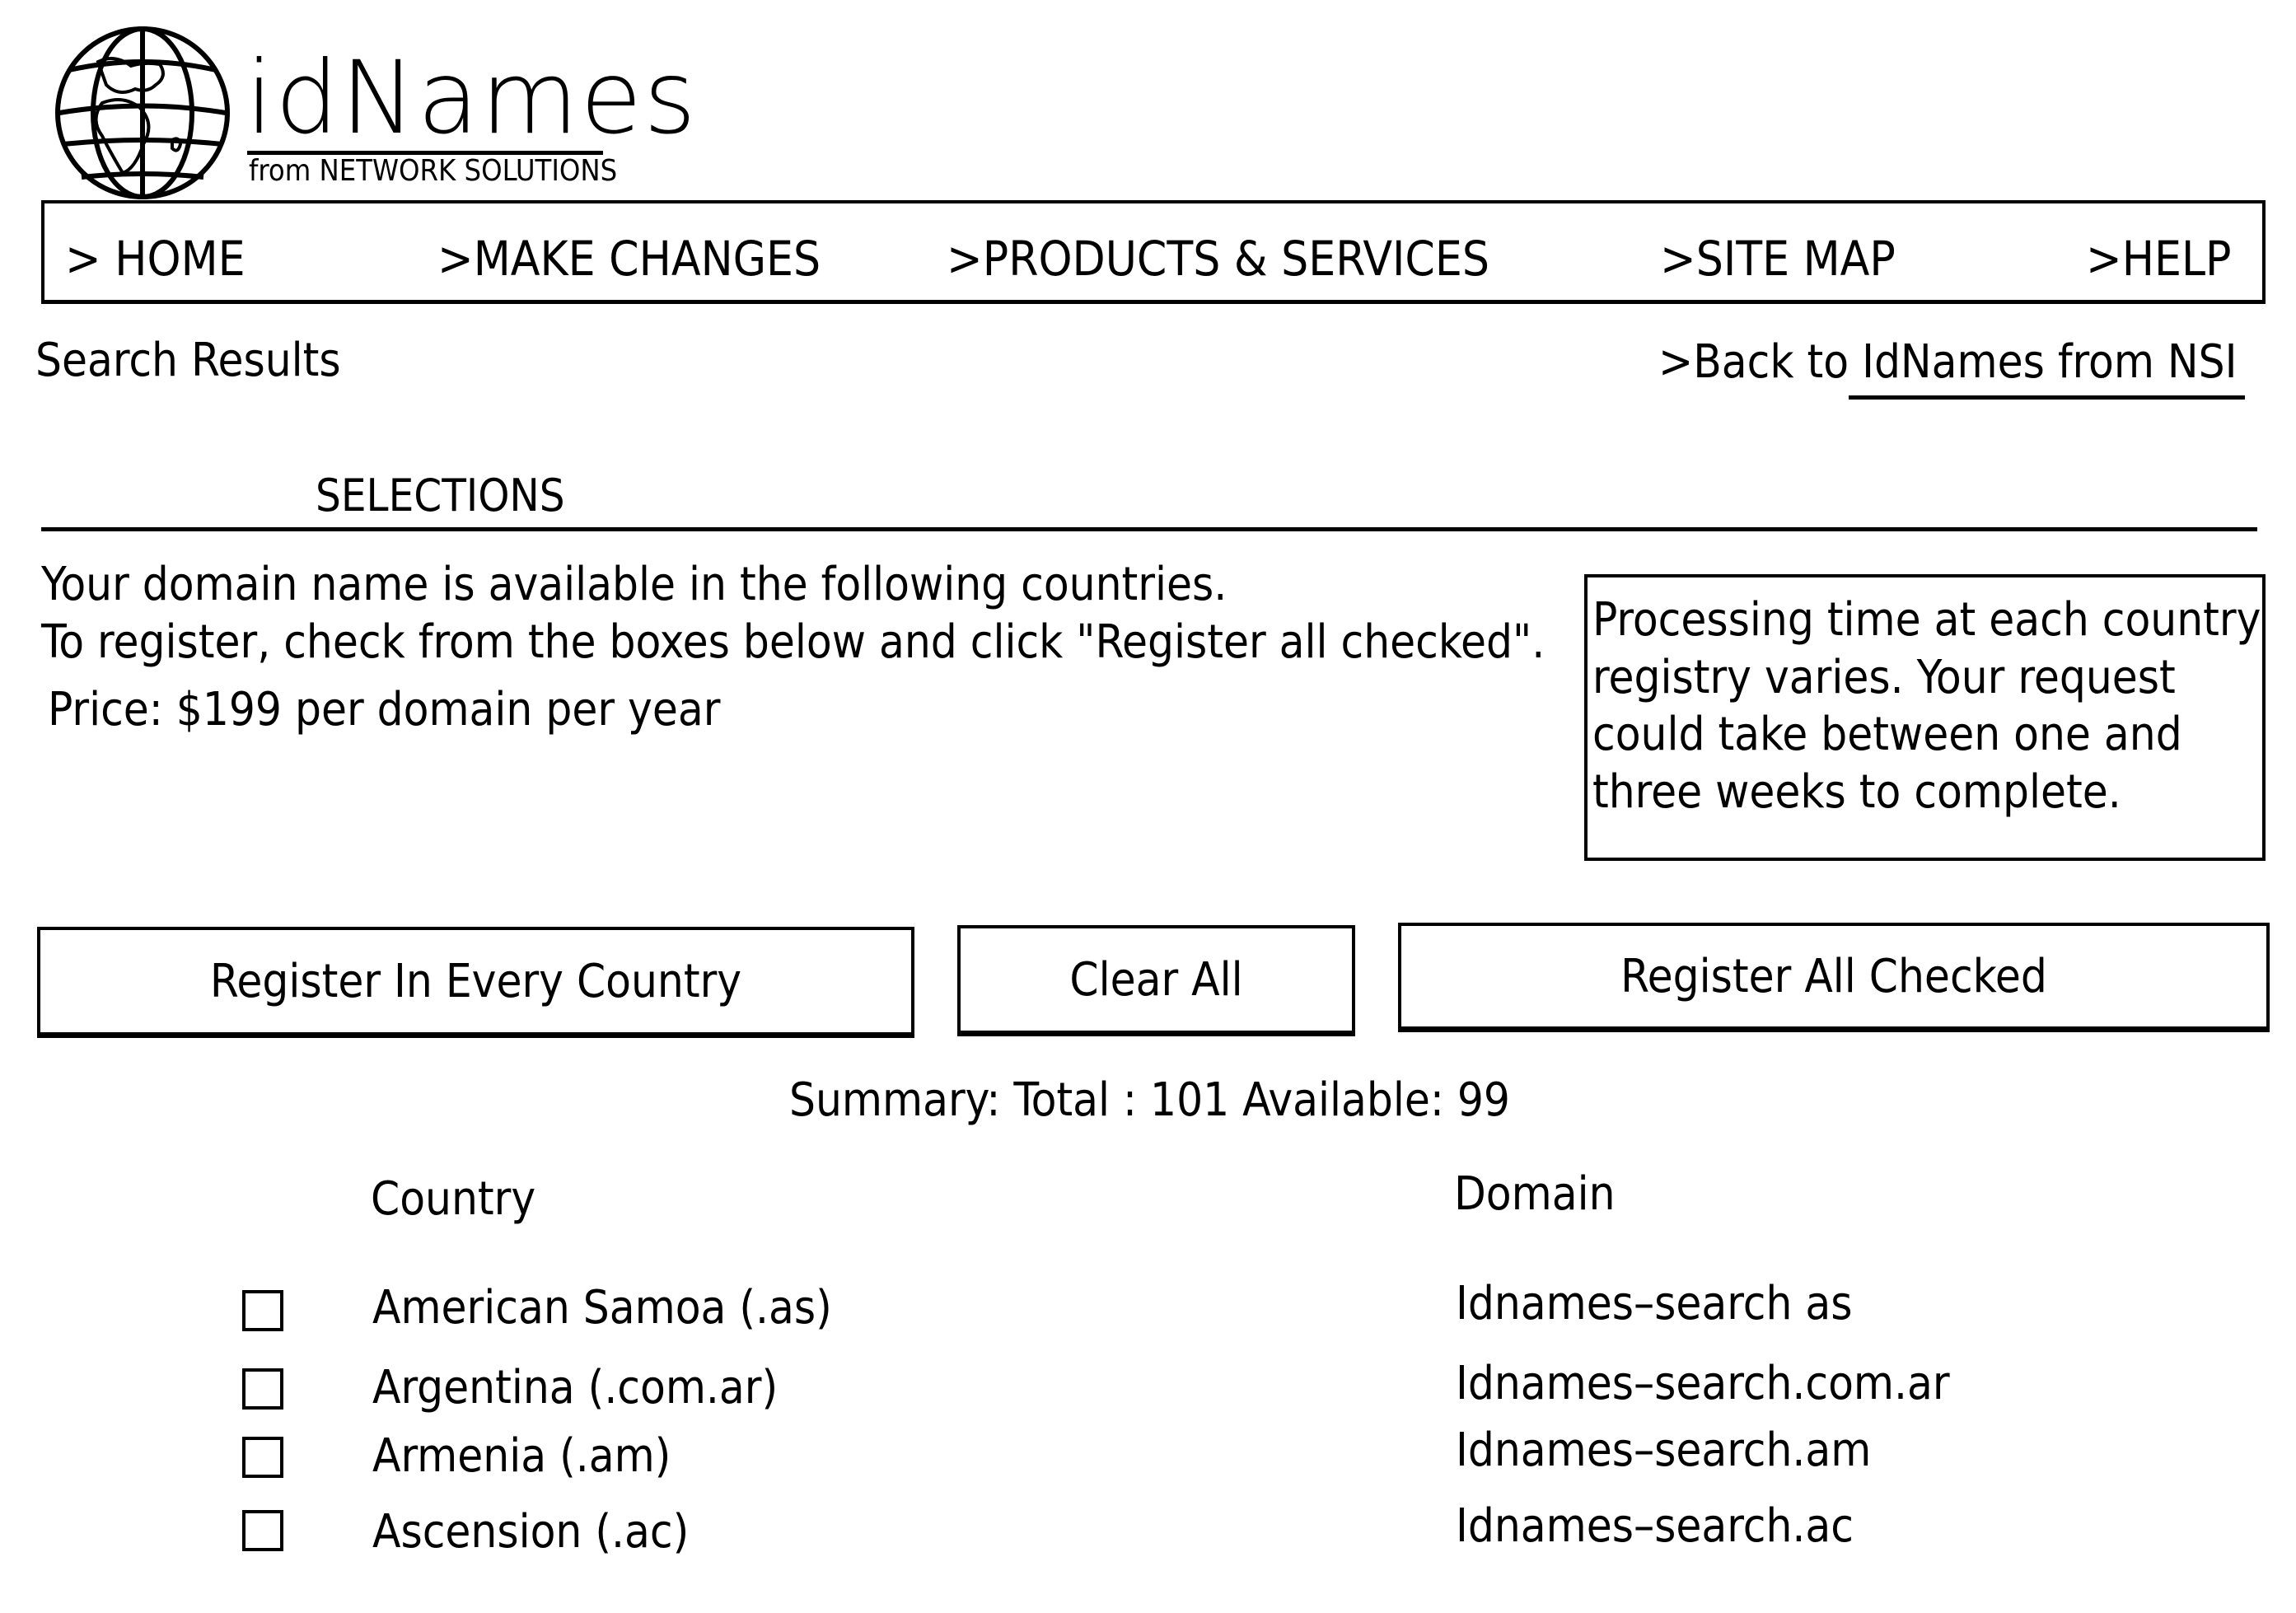 Image resolution: width=2296 pixels, height=1613 pixels. Describe the element at coordinates (1654, 1303) in the screenshot. I see `row-domain: Idnames–search as` at that location.